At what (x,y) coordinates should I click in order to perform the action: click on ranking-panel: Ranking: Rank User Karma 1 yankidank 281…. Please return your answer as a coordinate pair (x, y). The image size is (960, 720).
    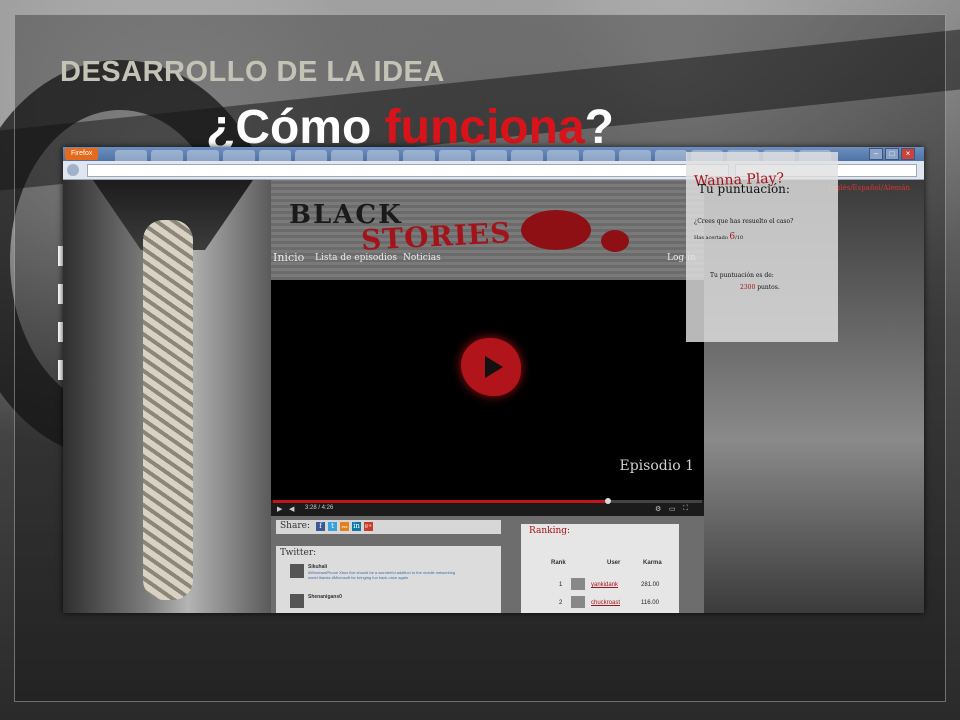
    Looking at the image, I should click on (600, 568).